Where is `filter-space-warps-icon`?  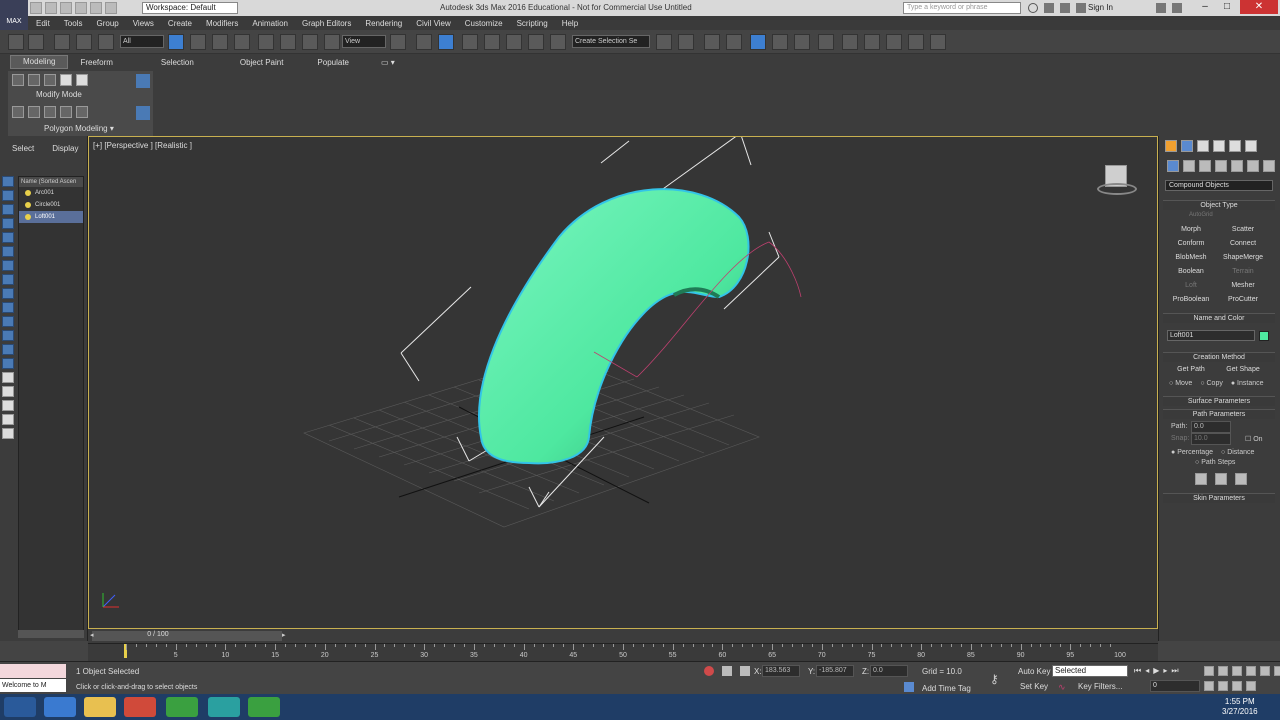
filter-space-warps-icon is located at coordinates (8, 251).